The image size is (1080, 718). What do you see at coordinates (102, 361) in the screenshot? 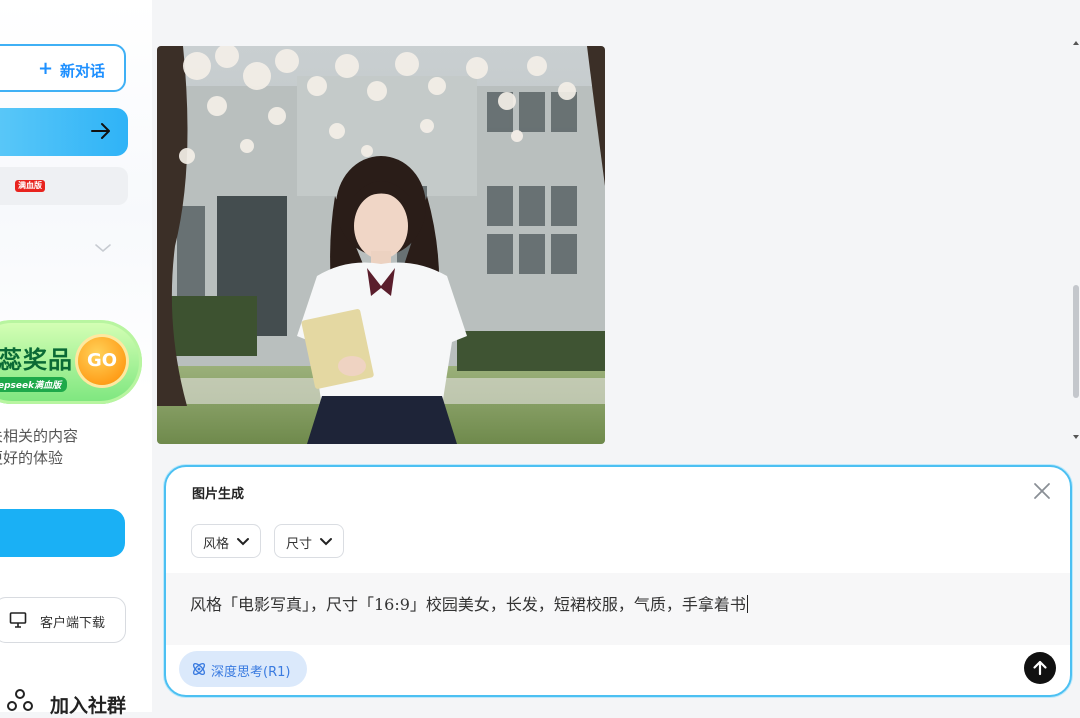
I see `promo-go-button: GO` at bounding box center [102, 361].